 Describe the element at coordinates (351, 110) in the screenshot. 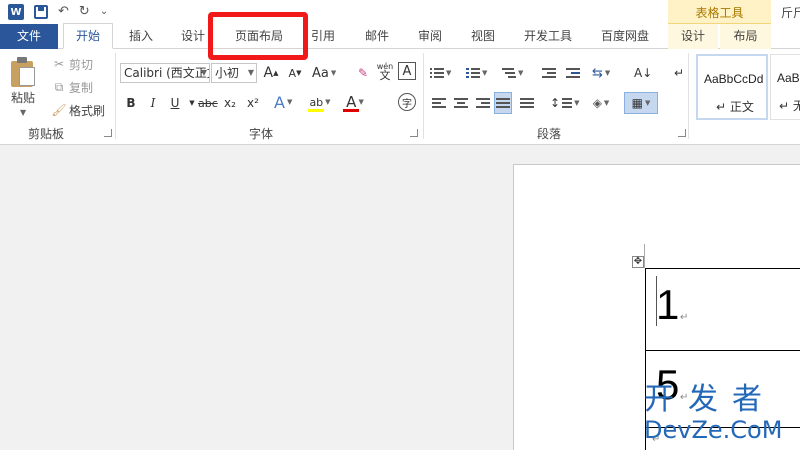

I see `font-color-bar` at that location.